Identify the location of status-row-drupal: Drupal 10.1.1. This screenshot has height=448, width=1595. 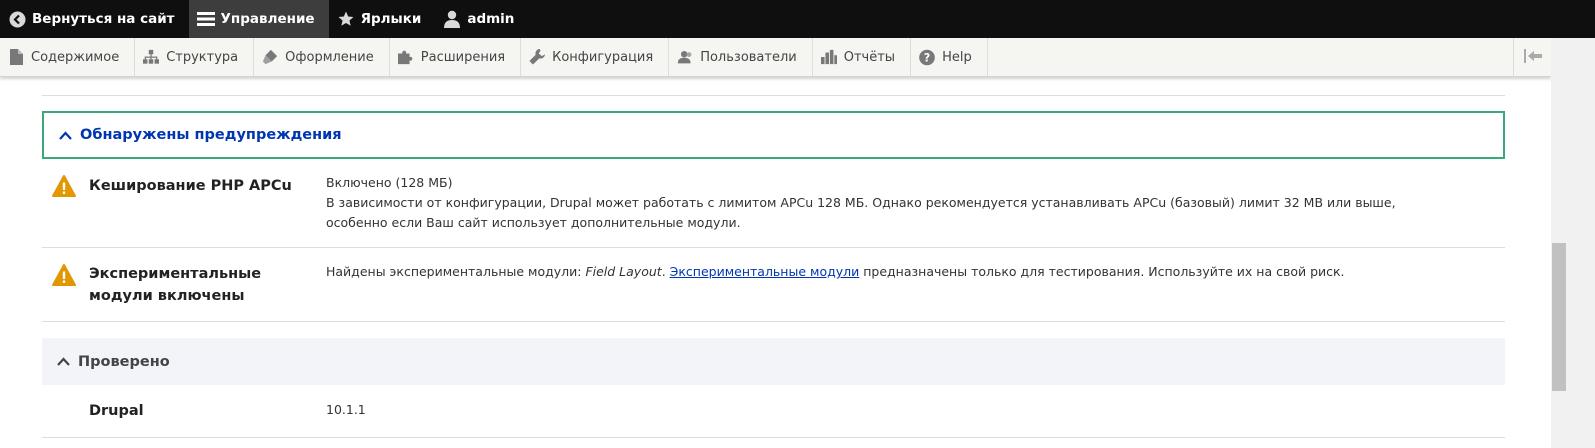
(773, 411).